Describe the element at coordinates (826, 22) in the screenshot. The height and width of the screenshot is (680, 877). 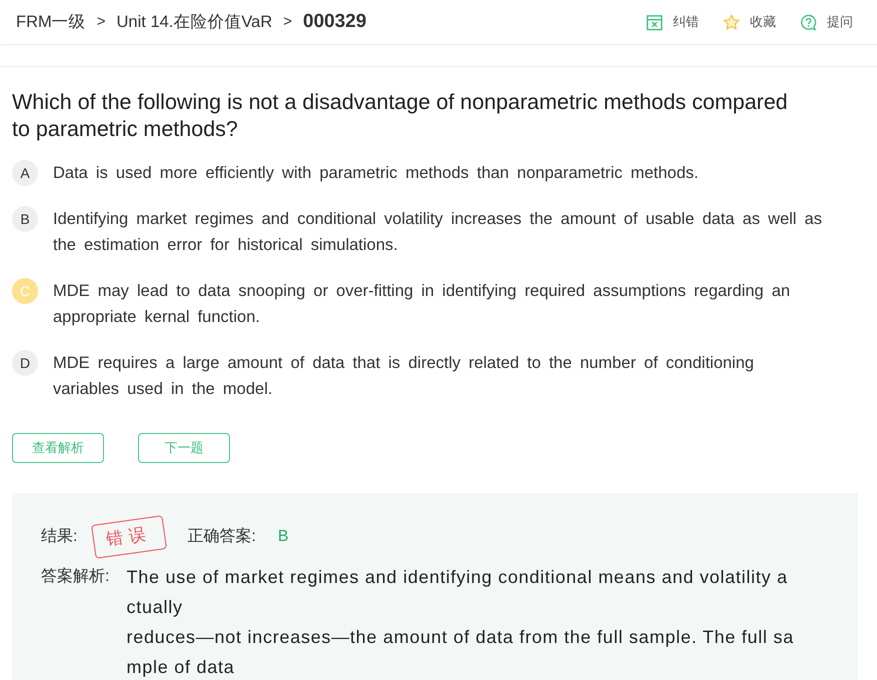
I see `ask-action: 提问` at that location.